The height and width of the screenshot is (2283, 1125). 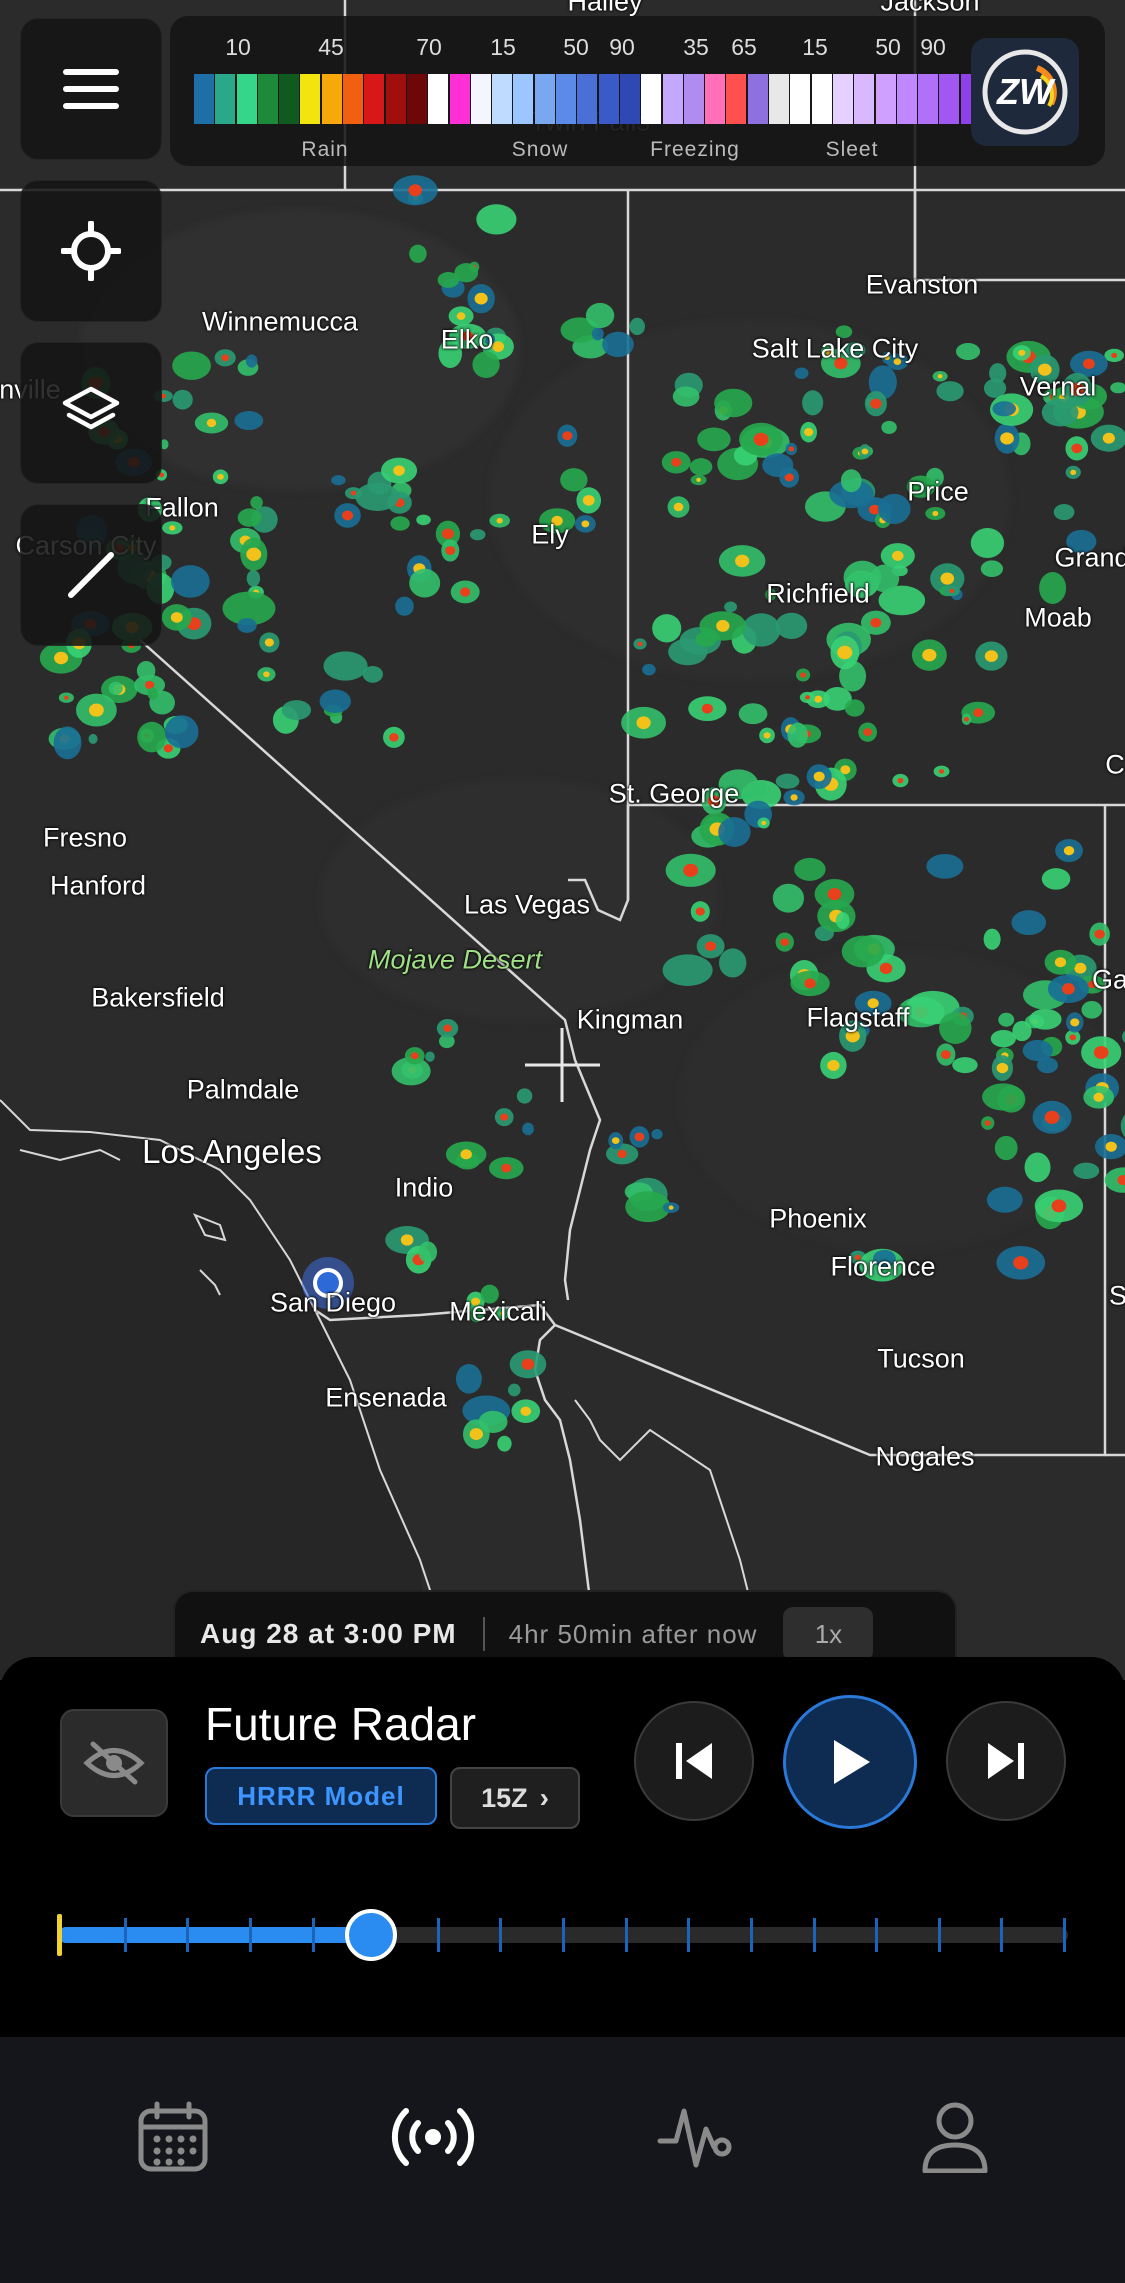 What do you see at coordinates (955, 2137) in the screenshot?
I see `tab-profile` at bounding box center [955, 2137].